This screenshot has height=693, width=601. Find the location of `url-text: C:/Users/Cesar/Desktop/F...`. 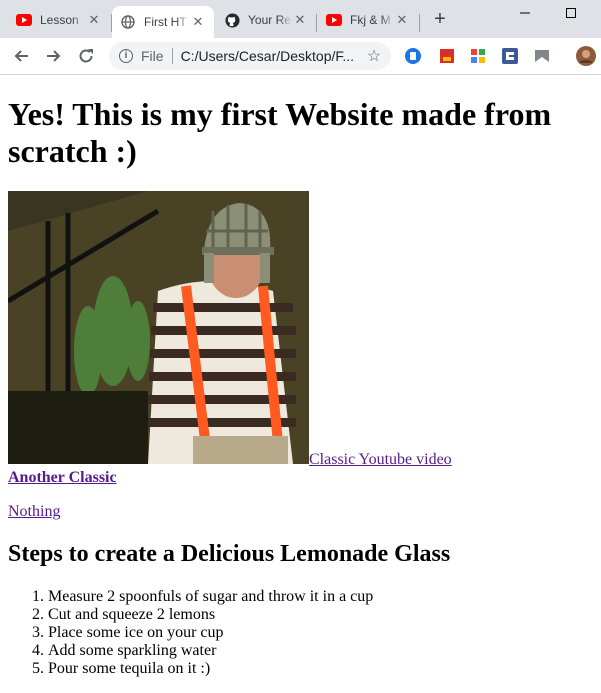

url-text: C:/Users/Cesar/Desktop/F... is located at coordinates (272, 56).